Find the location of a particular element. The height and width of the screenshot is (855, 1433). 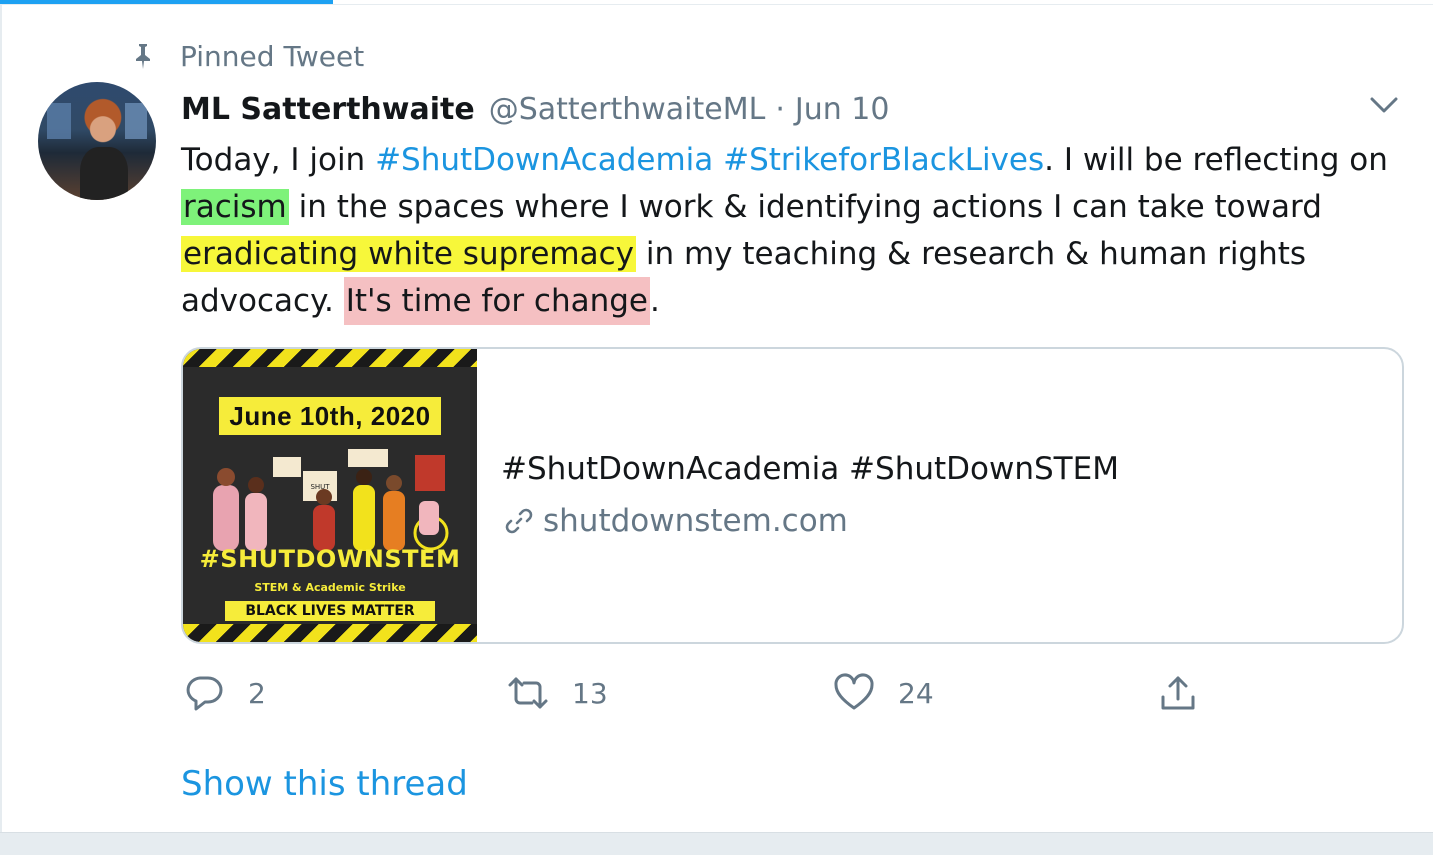

retweet-icon is located at coordinates (528, 693).